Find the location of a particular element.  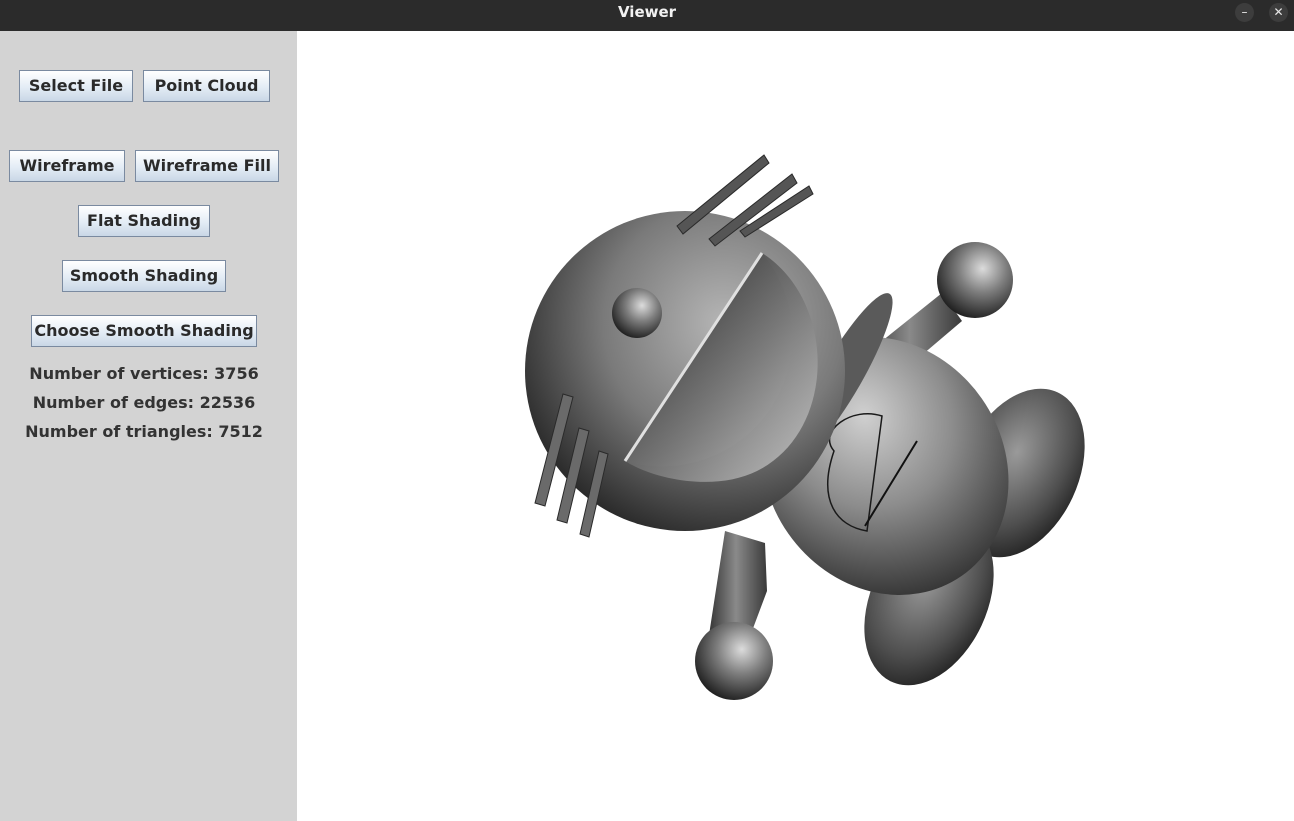

triangle-count: Number of triangles: 7512 is located at coordinates (144, 431).